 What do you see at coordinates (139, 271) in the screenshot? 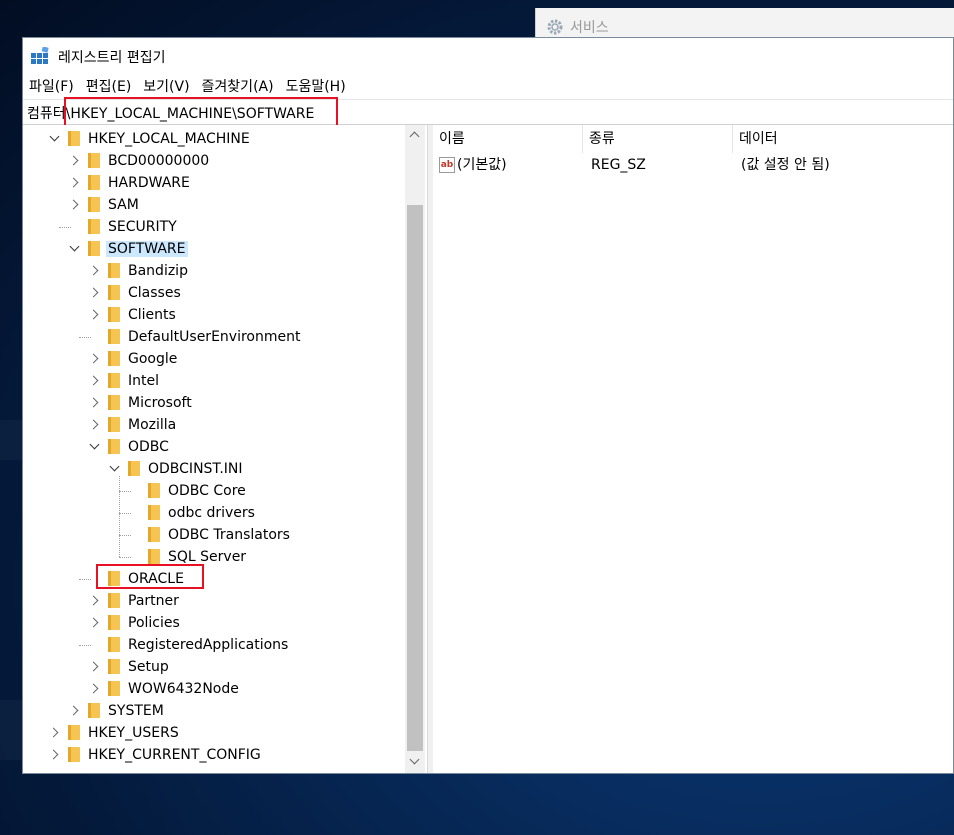
I see `tree-item-bandizip: Bandizip` at bounding box center [139, 271].